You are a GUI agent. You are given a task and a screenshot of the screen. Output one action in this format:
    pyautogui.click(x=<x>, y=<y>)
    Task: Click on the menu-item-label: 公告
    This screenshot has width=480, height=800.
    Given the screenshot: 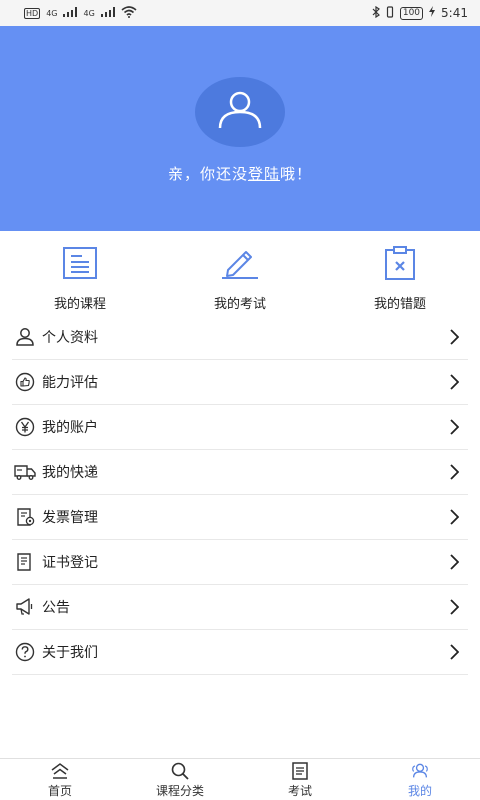 What is the action you would take?
    pyautogui.click(x=56, y=608)
    